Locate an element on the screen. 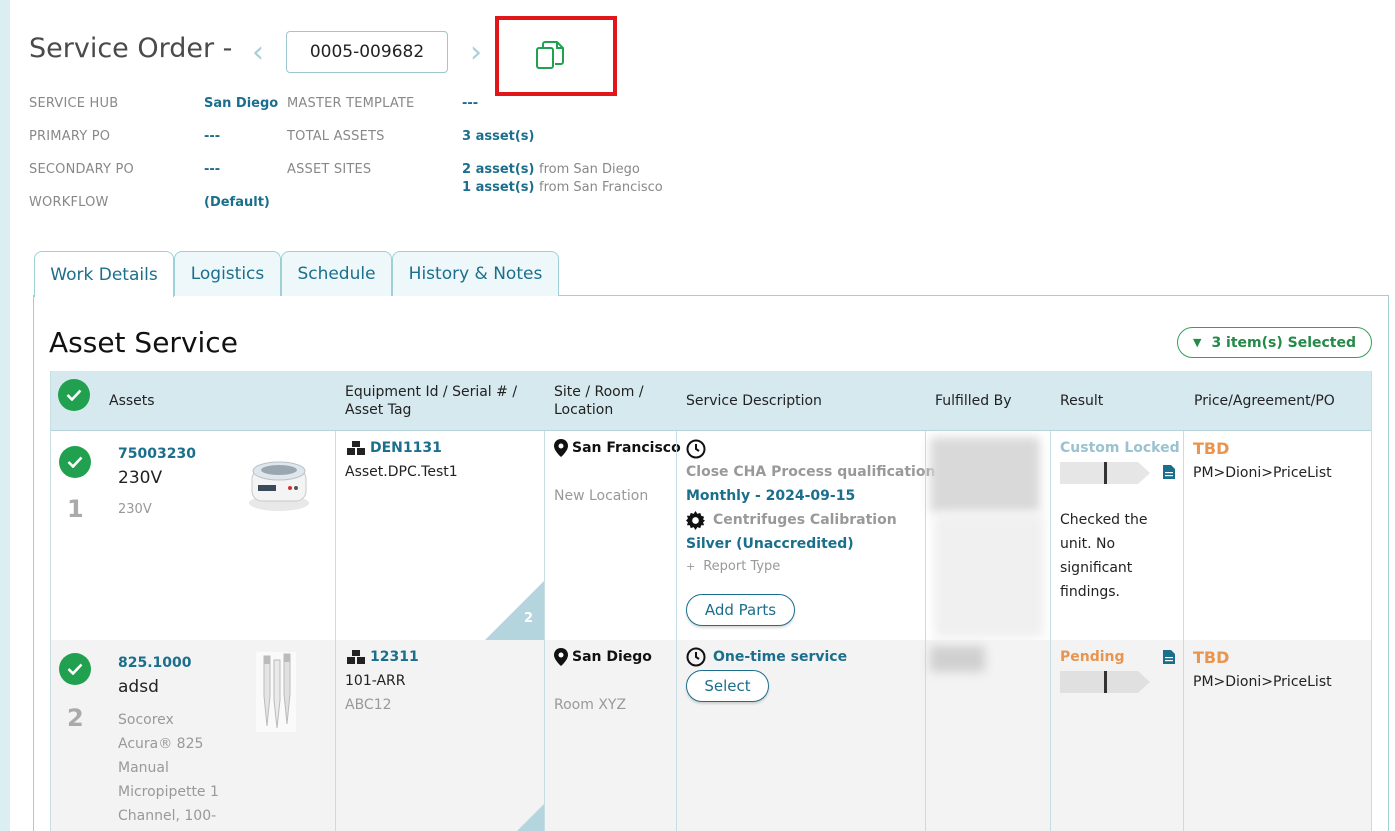  centrifuge-image is located at coordinates (279, 486).